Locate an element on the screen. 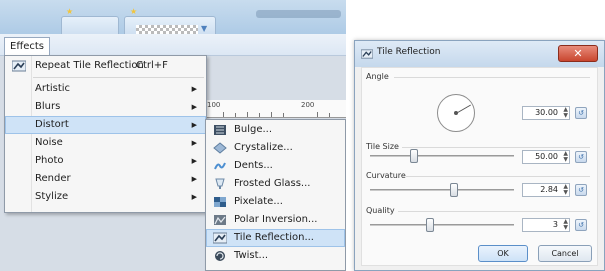 Image resolution: width=605 pixels, height=271 pixels. shortcut-label: Ctrl+F is located at coordinates (152, 65).